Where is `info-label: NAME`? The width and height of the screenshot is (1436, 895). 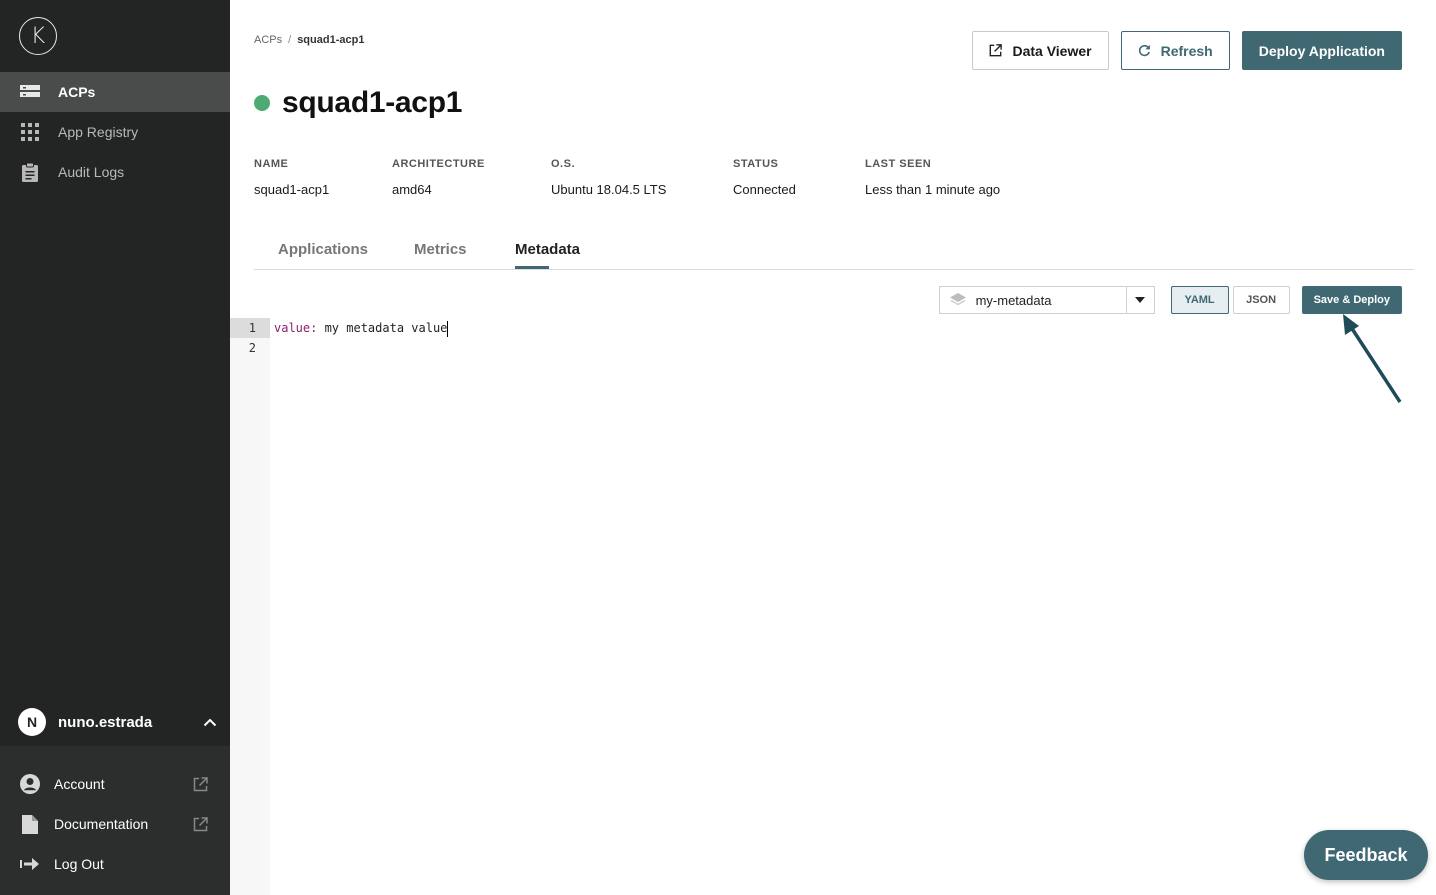 info-label: NAME is located at coordinates (271, 164).